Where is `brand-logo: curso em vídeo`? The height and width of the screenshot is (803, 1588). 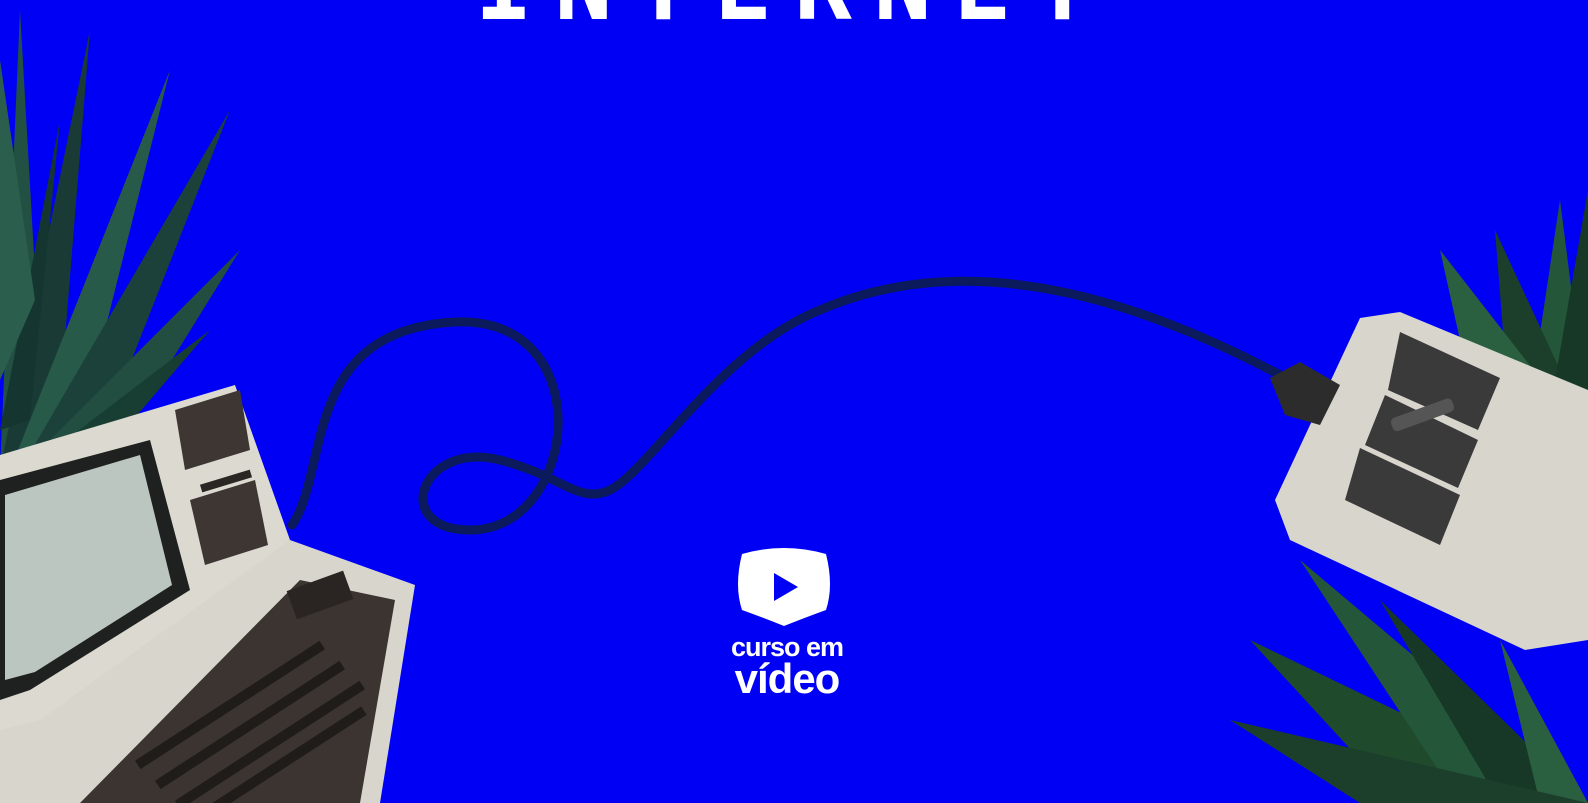
brand-logo: curso em vídeo is located at coordinates (787, 625).